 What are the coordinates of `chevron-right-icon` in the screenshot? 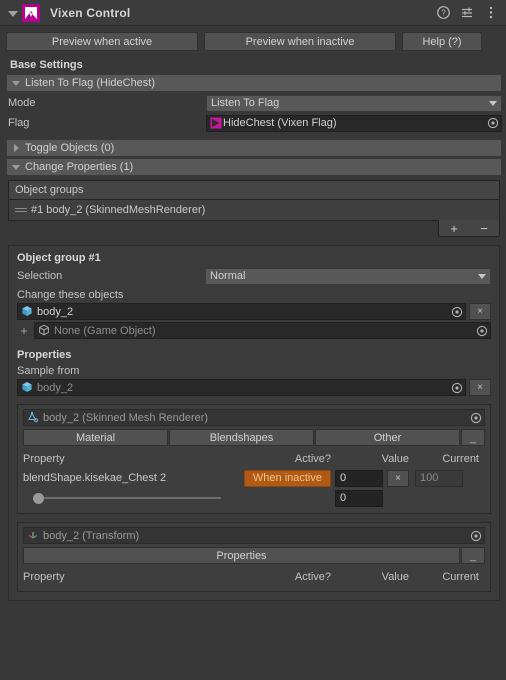 It's located at (16, 148).